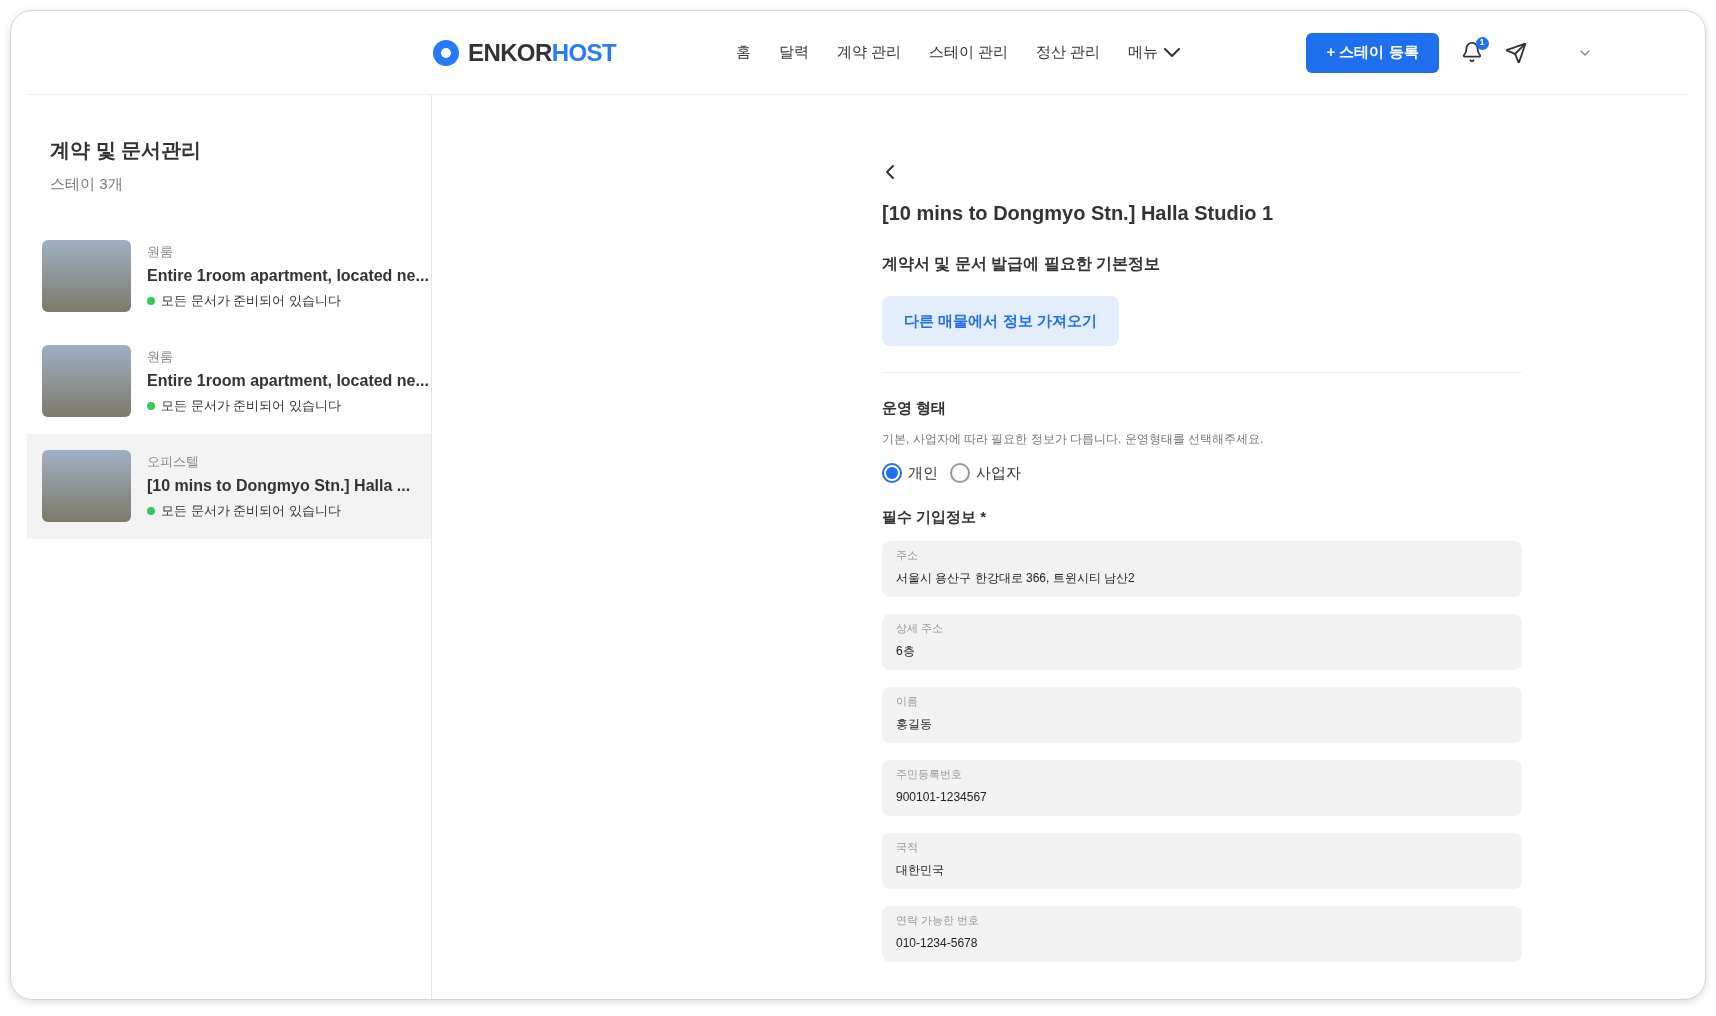  I want to click on operation-title: 운영 형태, so click(915, 408).